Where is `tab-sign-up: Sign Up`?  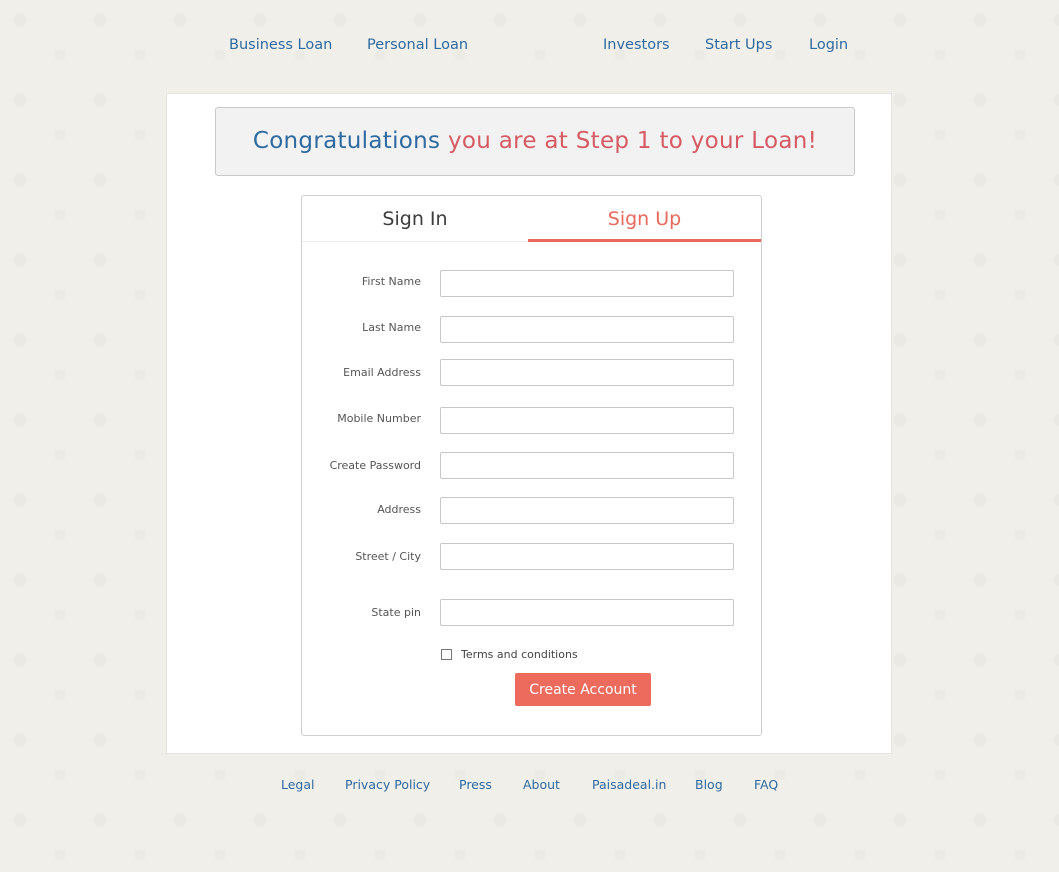 tab-sign-up: Sign Up is located at coordinates (644, 219).